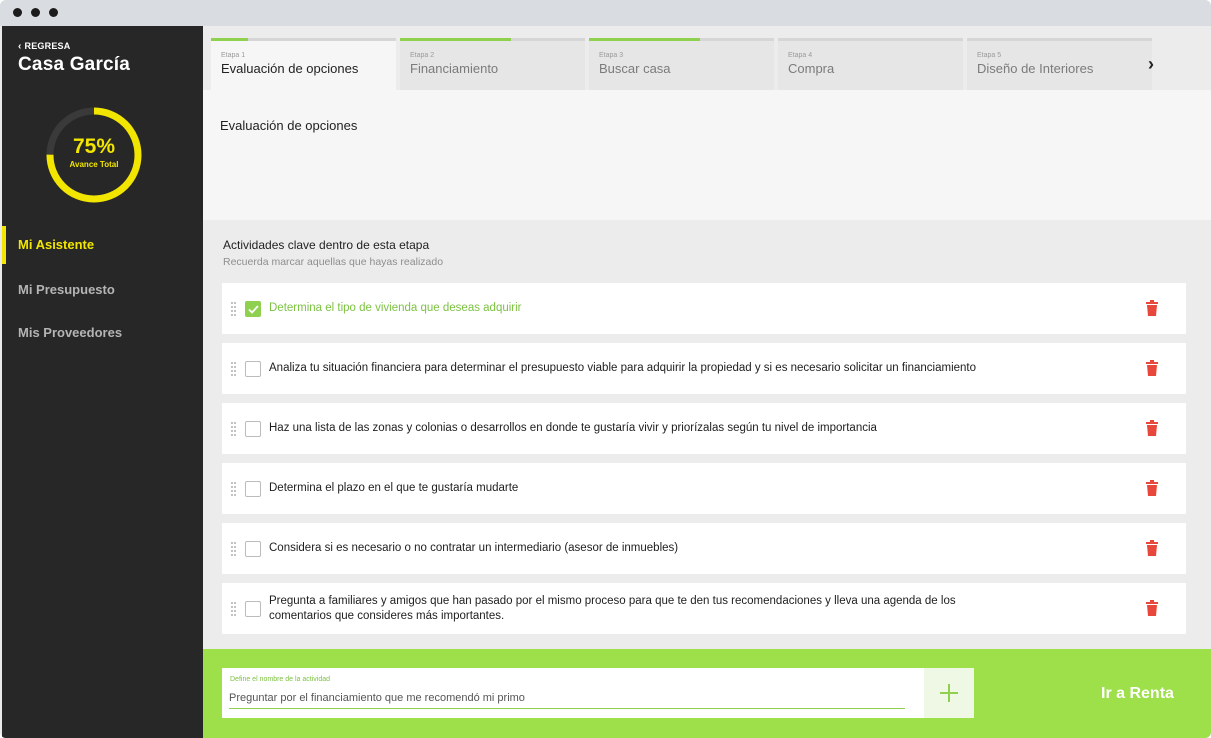  I want to click on tab-label: Compra, so click(811, 68).